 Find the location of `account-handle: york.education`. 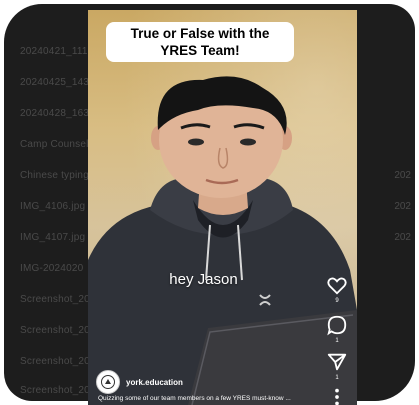

account-handle: york.education is located at coordinates (154, 382).